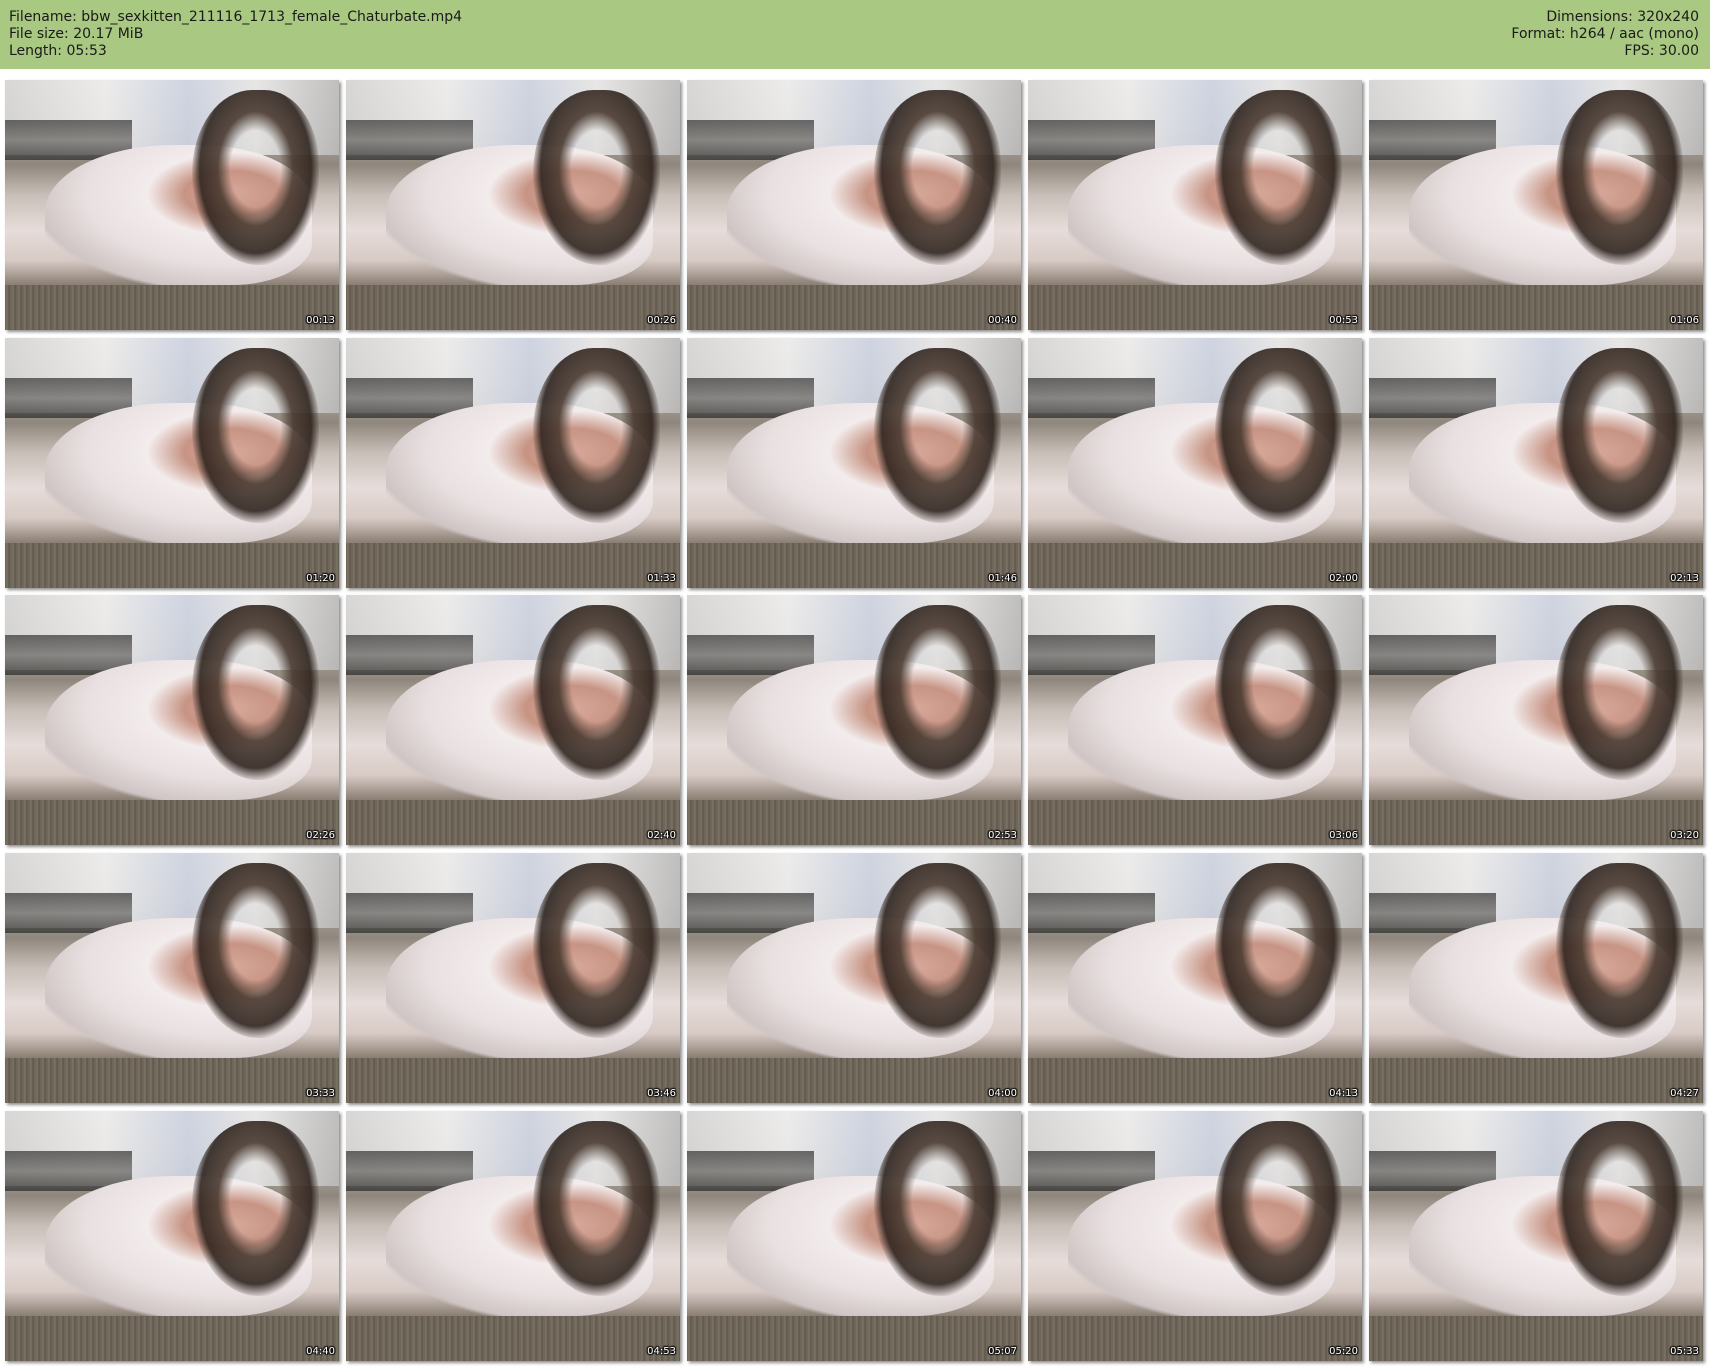  What do you see at coordinates (661, 835) in the screenshot?
I see `thumbnail-timestamp: 02:40` at bounding box center [661, 835].